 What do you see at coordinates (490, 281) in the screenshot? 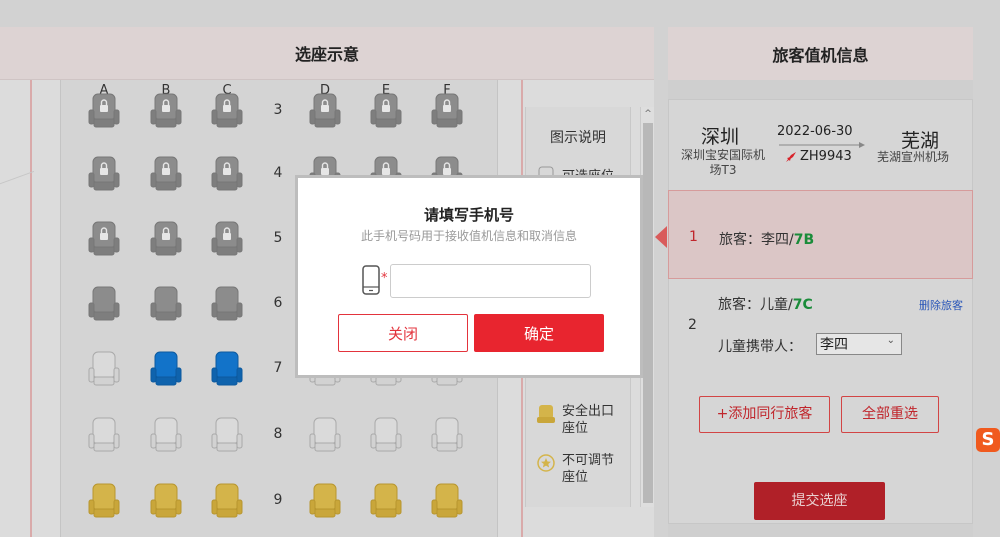
I see `phone-number-input` at bounding box center [490, 281].